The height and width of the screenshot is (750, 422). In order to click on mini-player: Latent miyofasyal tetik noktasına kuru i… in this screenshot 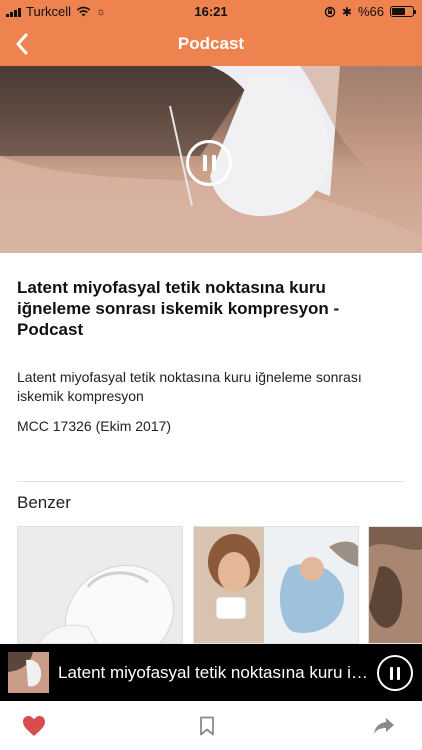, I will do `click(211, 672)`.